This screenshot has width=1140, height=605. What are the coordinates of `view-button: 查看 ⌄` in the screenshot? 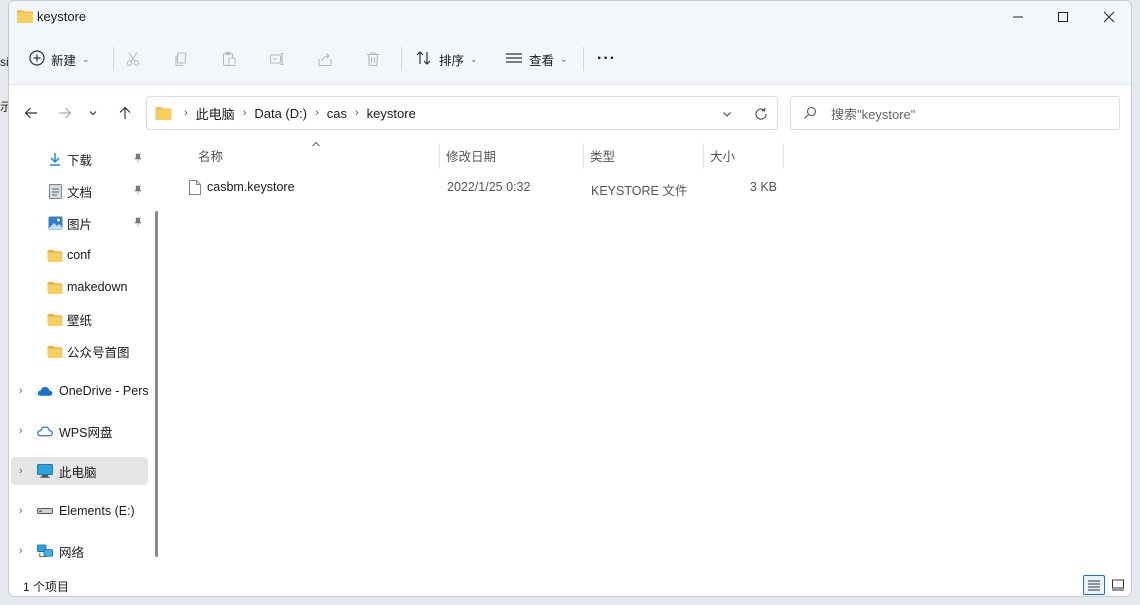 It's located at (536, 59).